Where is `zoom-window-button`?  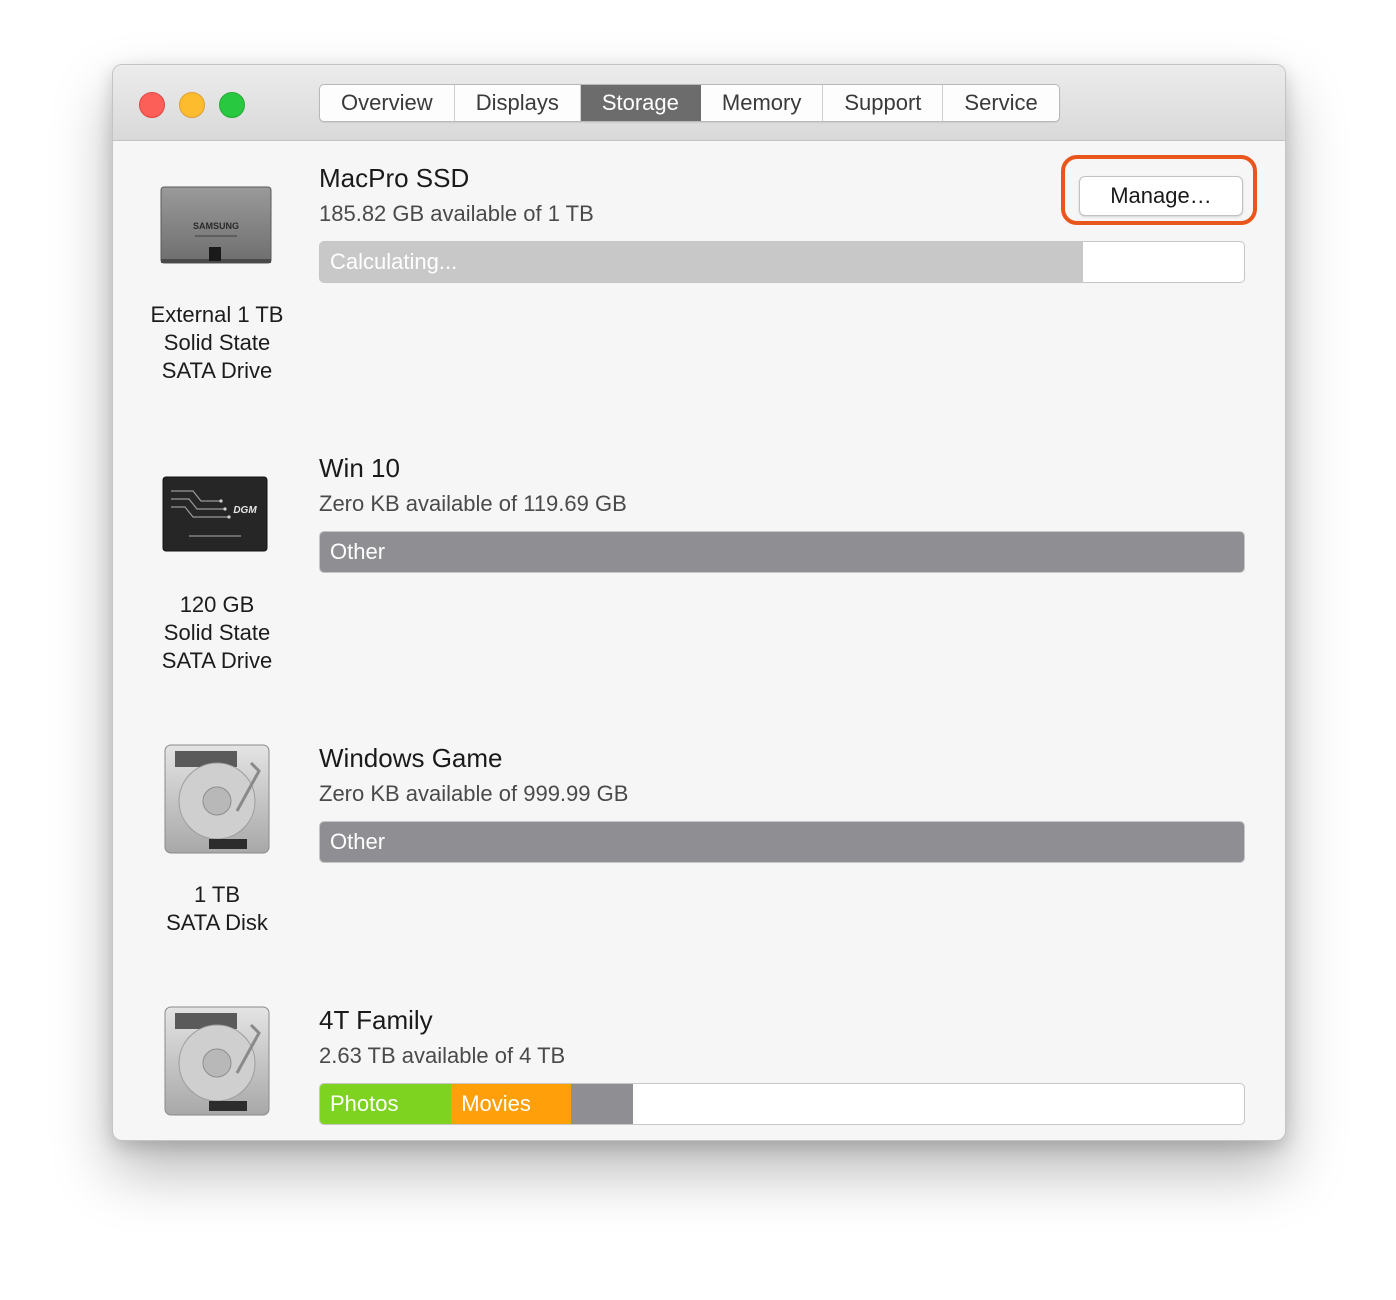
zoom-window-button is located at coordinates (232, 105).